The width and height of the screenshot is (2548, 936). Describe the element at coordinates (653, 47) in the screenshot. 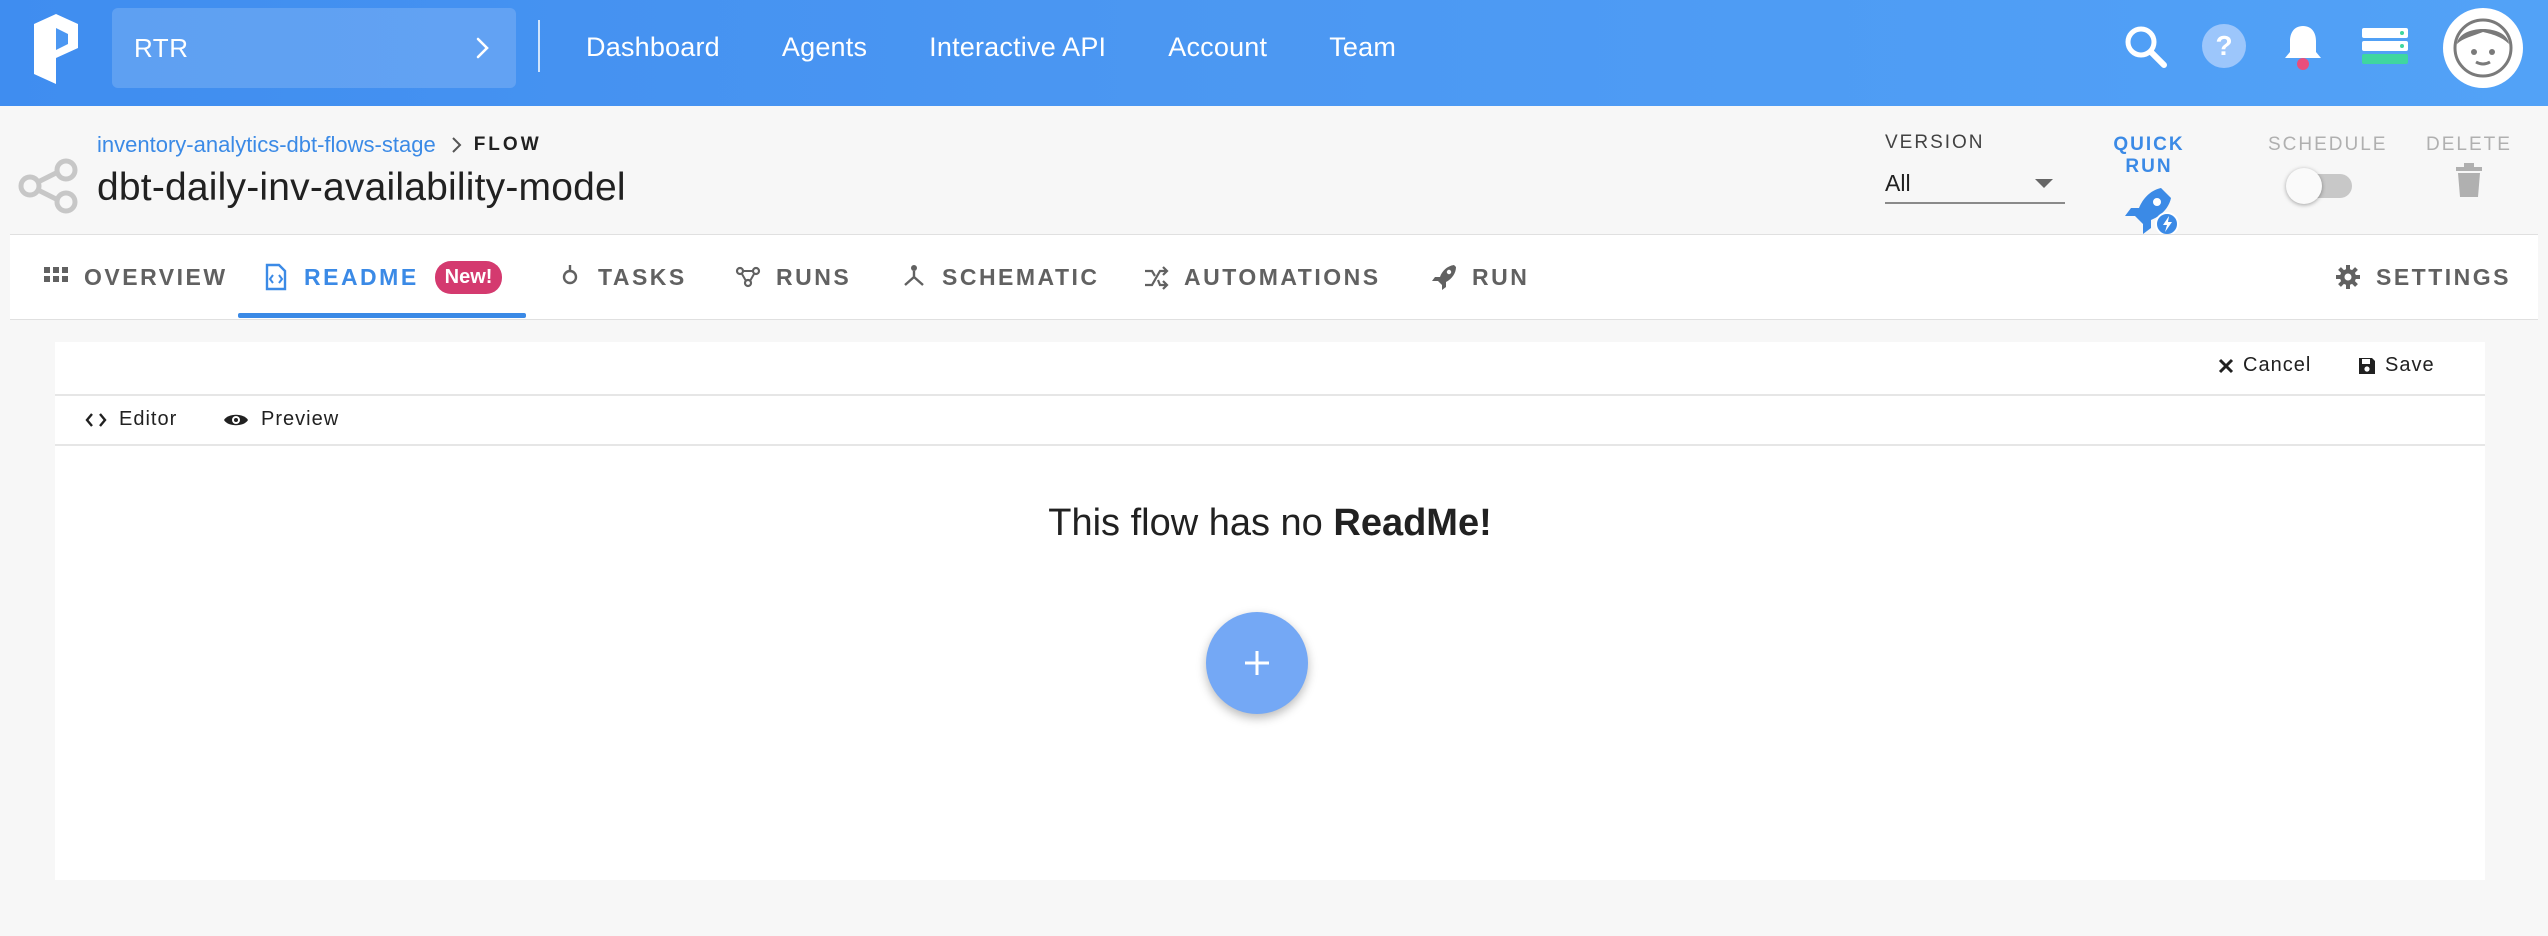

I see `nav-dashboard: Dashboard` at that location.